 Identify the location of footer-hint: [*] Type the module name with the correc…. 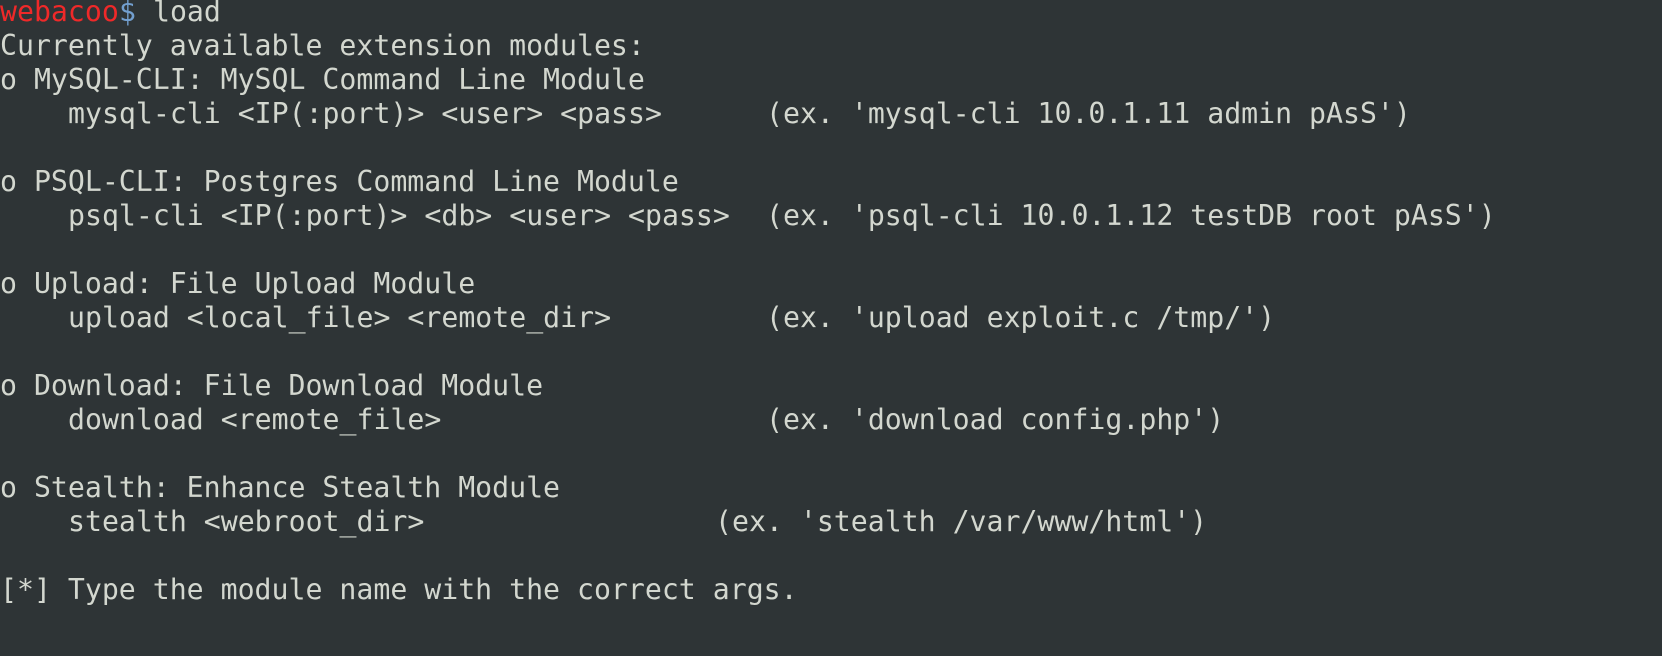
(399, 590).